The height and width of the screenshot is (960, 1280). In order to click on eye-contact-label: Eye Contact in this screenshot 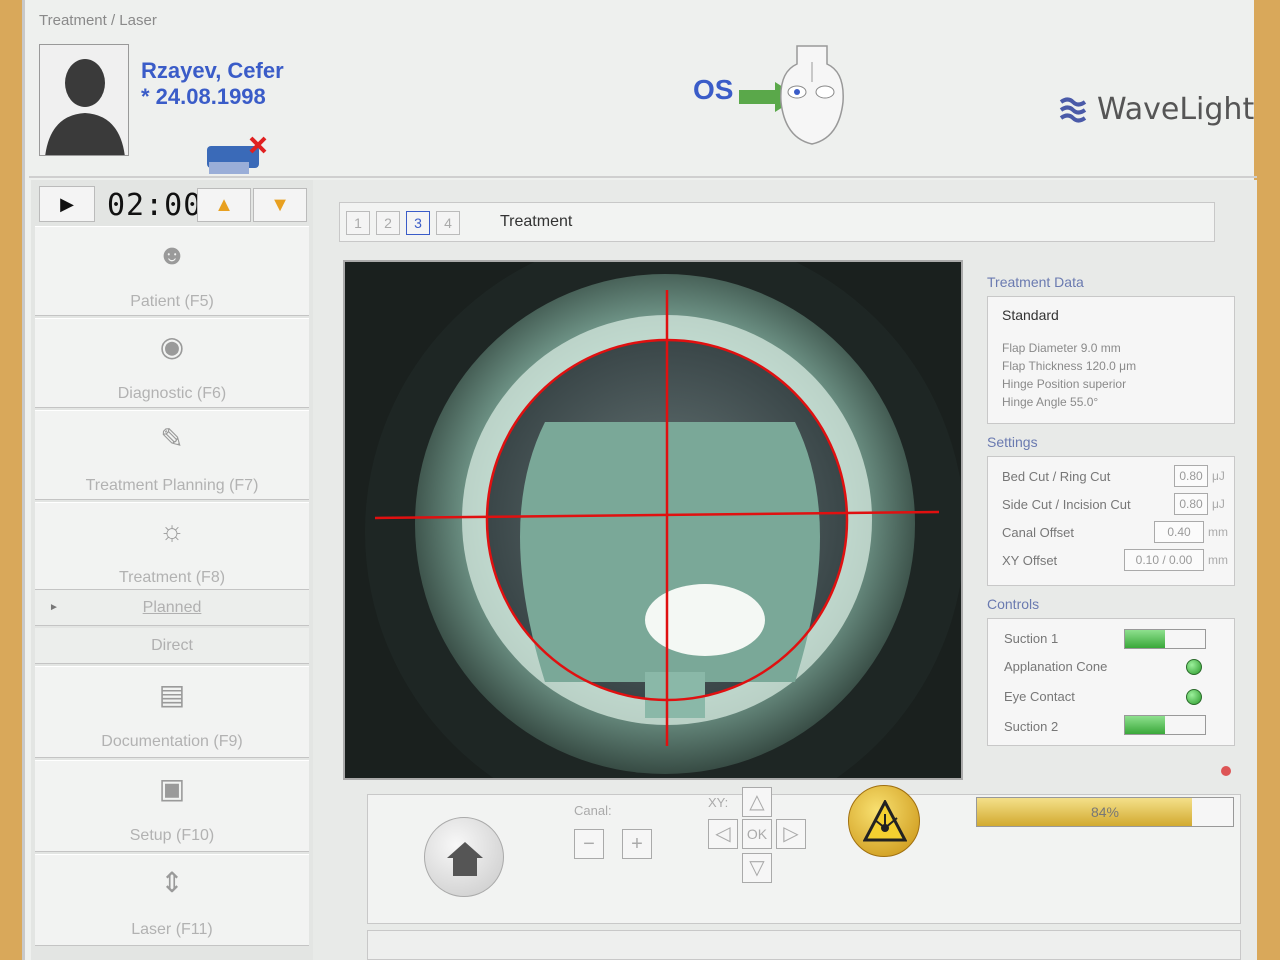, I will do `click(1039, 696)`.